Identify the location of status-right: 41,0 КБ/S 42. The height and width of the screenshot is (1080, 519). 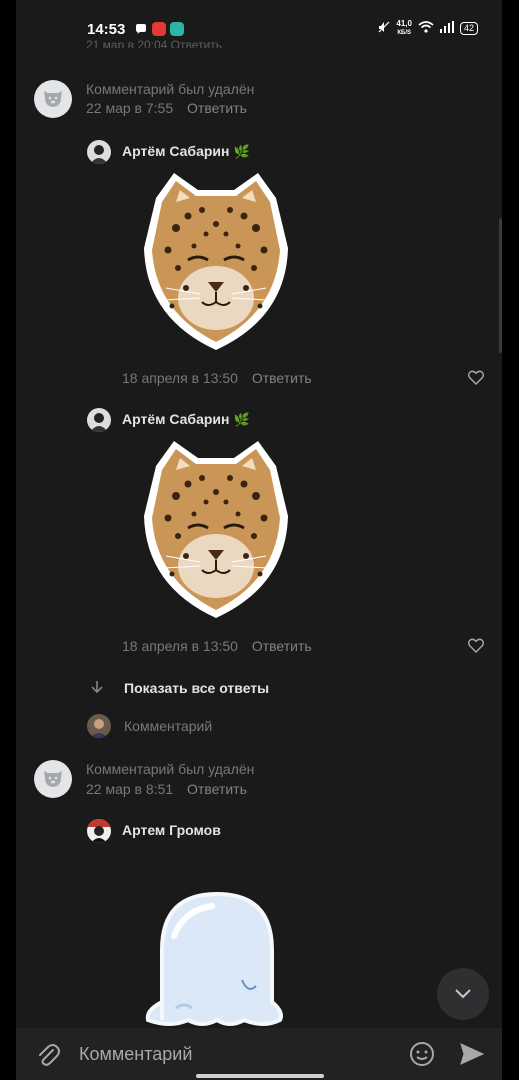
(428, 28).